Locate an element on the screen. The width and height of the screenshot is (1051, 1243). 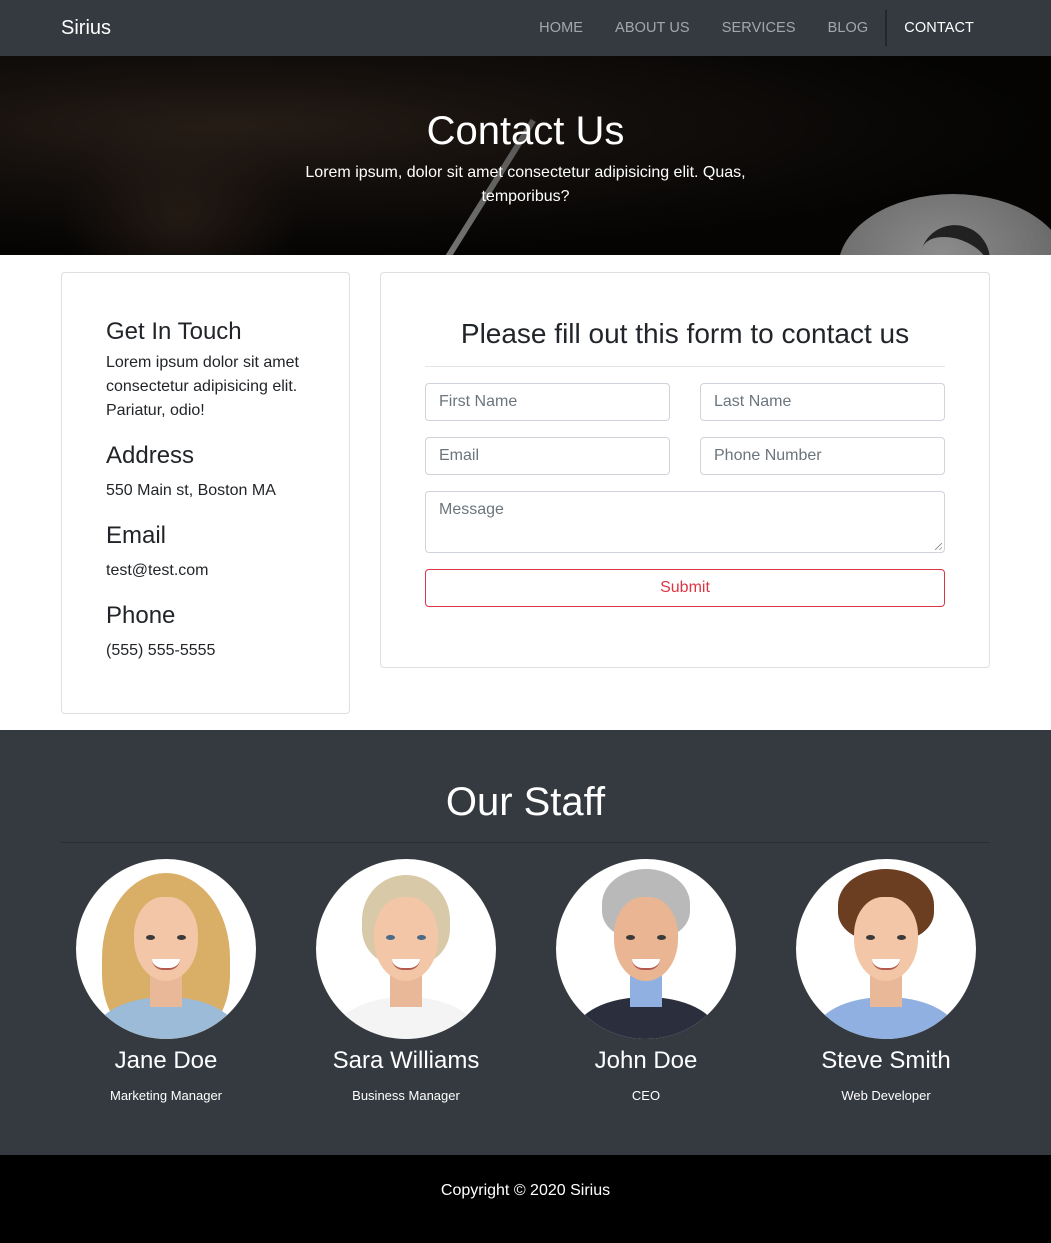
message-placeholder: Message is located at coordinates (471, 509).